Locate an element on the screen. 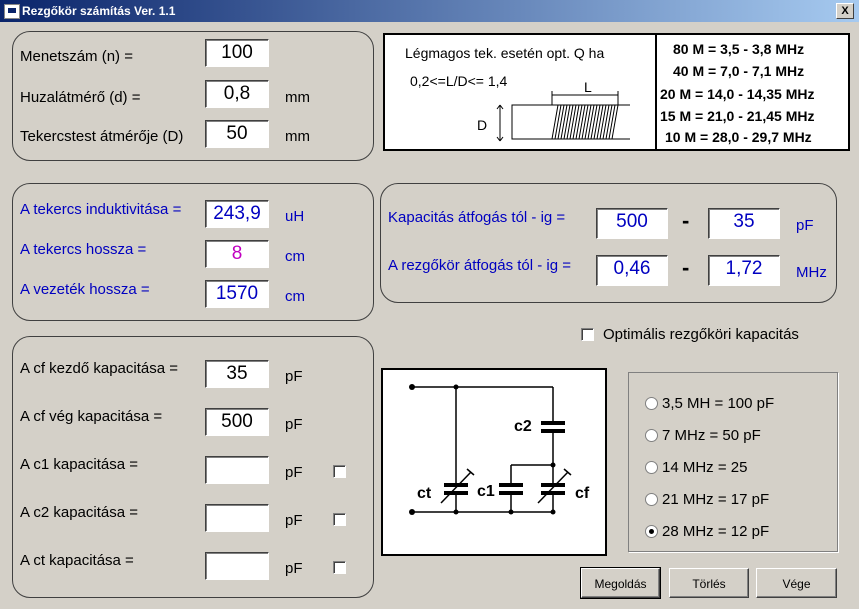 The height and width of the screenshot is (609, 859). cf-end-unit: pF is located at coordinates (294, 424).